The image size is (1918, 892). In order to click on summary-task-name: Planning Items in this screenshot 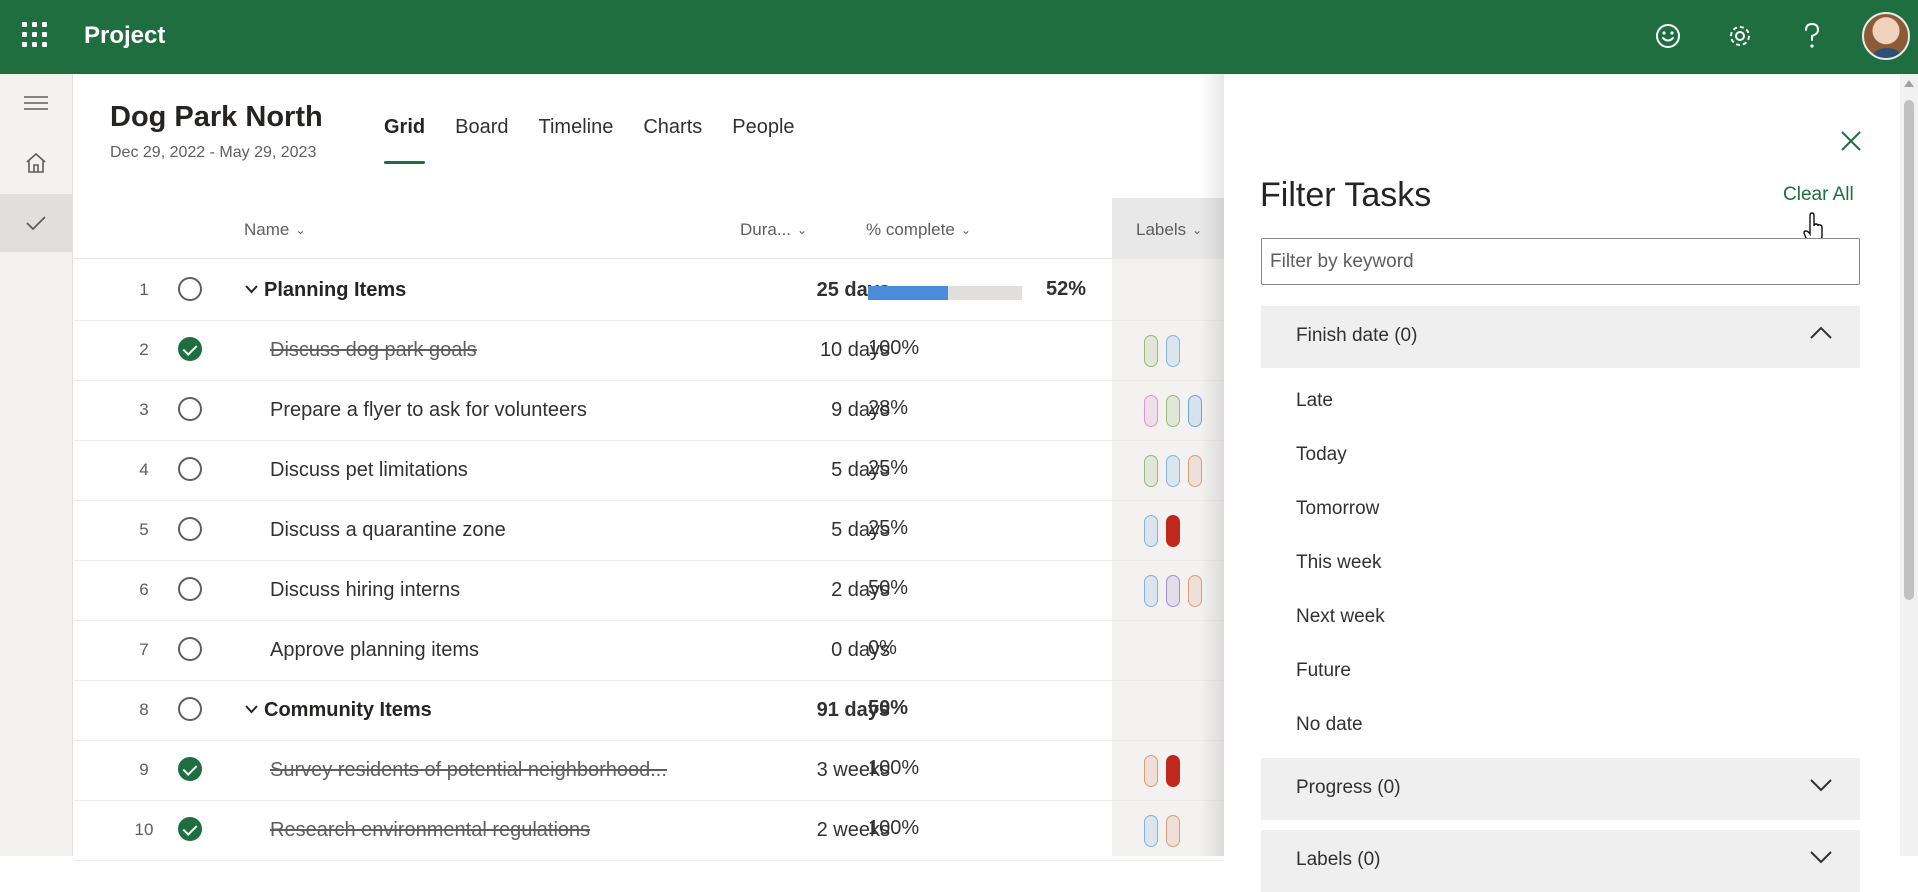, I will do `click(325, 290)`.